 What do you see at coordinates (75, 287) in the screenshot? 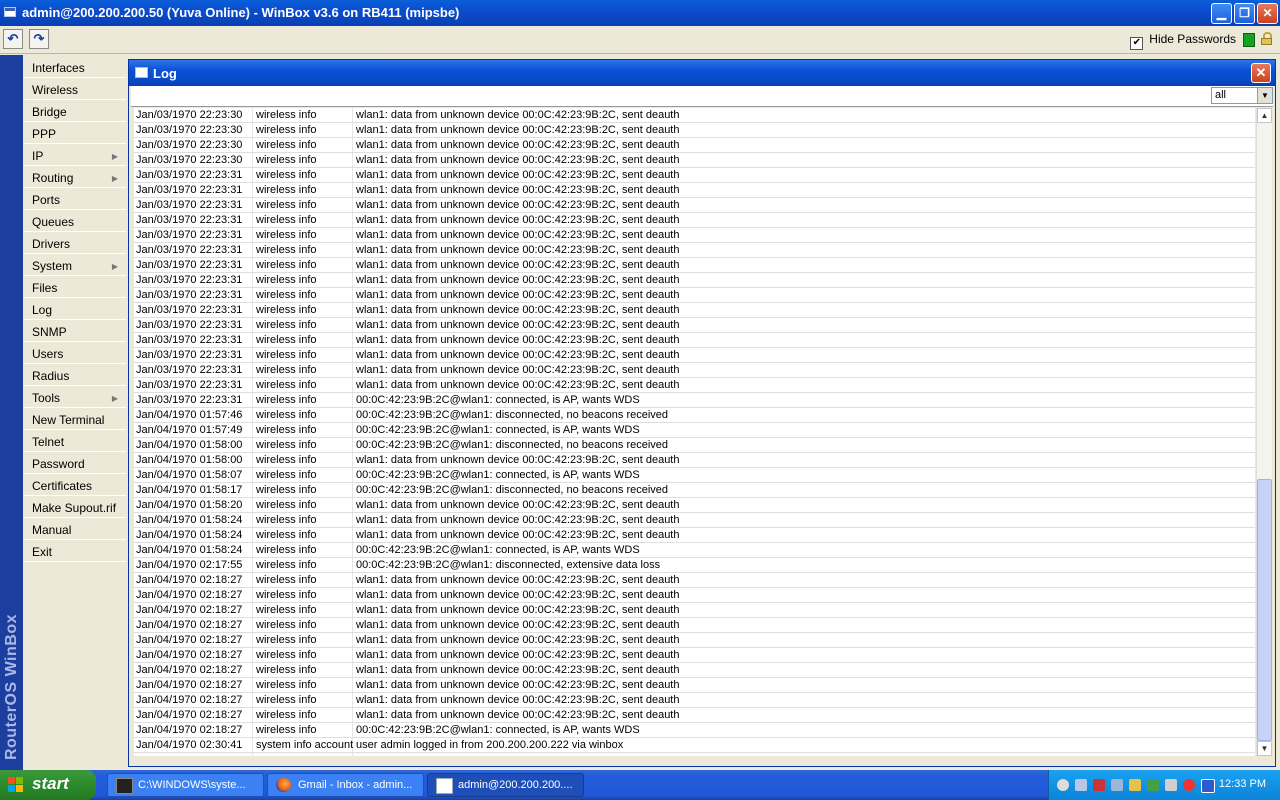
I see `sidebar-item-files: Files` at bounding box center [75, 287].